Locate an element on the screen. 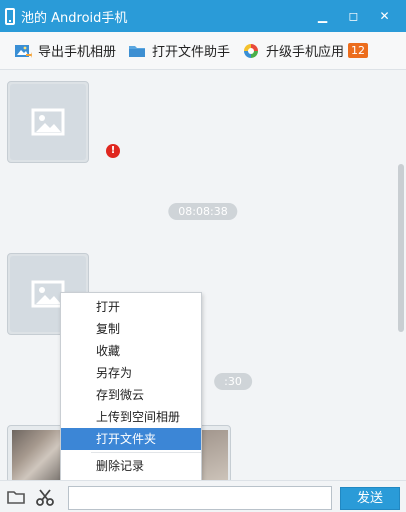  toolbar: 导出手机相册 打开文件助手 升级手机应用 12 is located at coordinates (203, 51).